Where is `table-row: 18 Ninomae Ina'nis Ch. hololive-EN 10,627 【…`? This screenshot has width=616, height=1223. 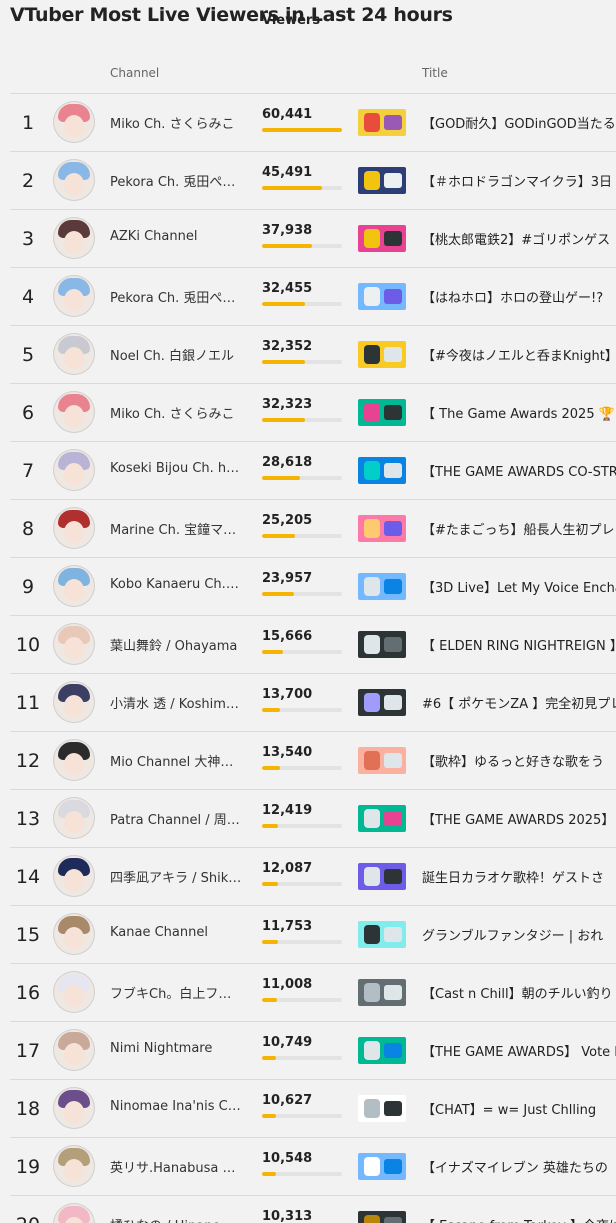
table-row: 18 Ninomae Ina'nis Ch. hololive-EN 10,627 【… is located at coordinates (313, 1109).